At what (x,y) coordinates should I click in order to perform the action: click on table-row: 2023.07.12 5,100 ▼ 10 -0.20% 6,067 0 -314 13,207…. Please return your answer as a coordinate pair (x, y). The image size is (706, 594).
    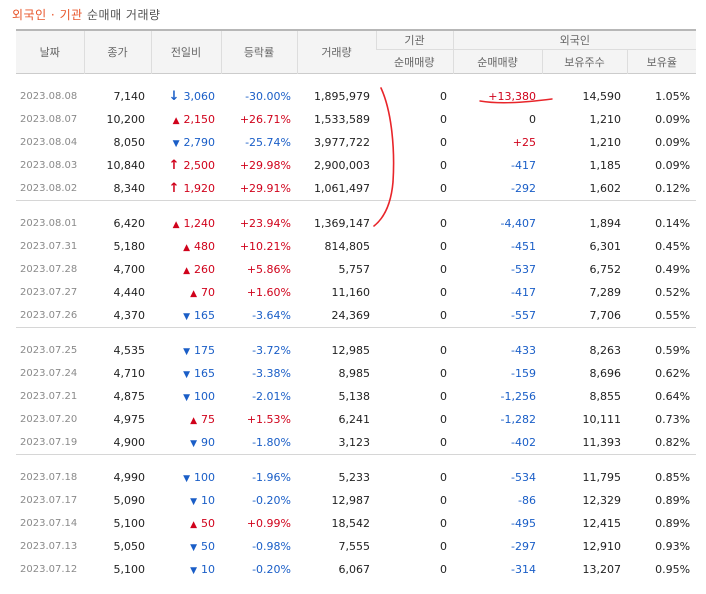
    Looking at the image, I should click on (356, 569).